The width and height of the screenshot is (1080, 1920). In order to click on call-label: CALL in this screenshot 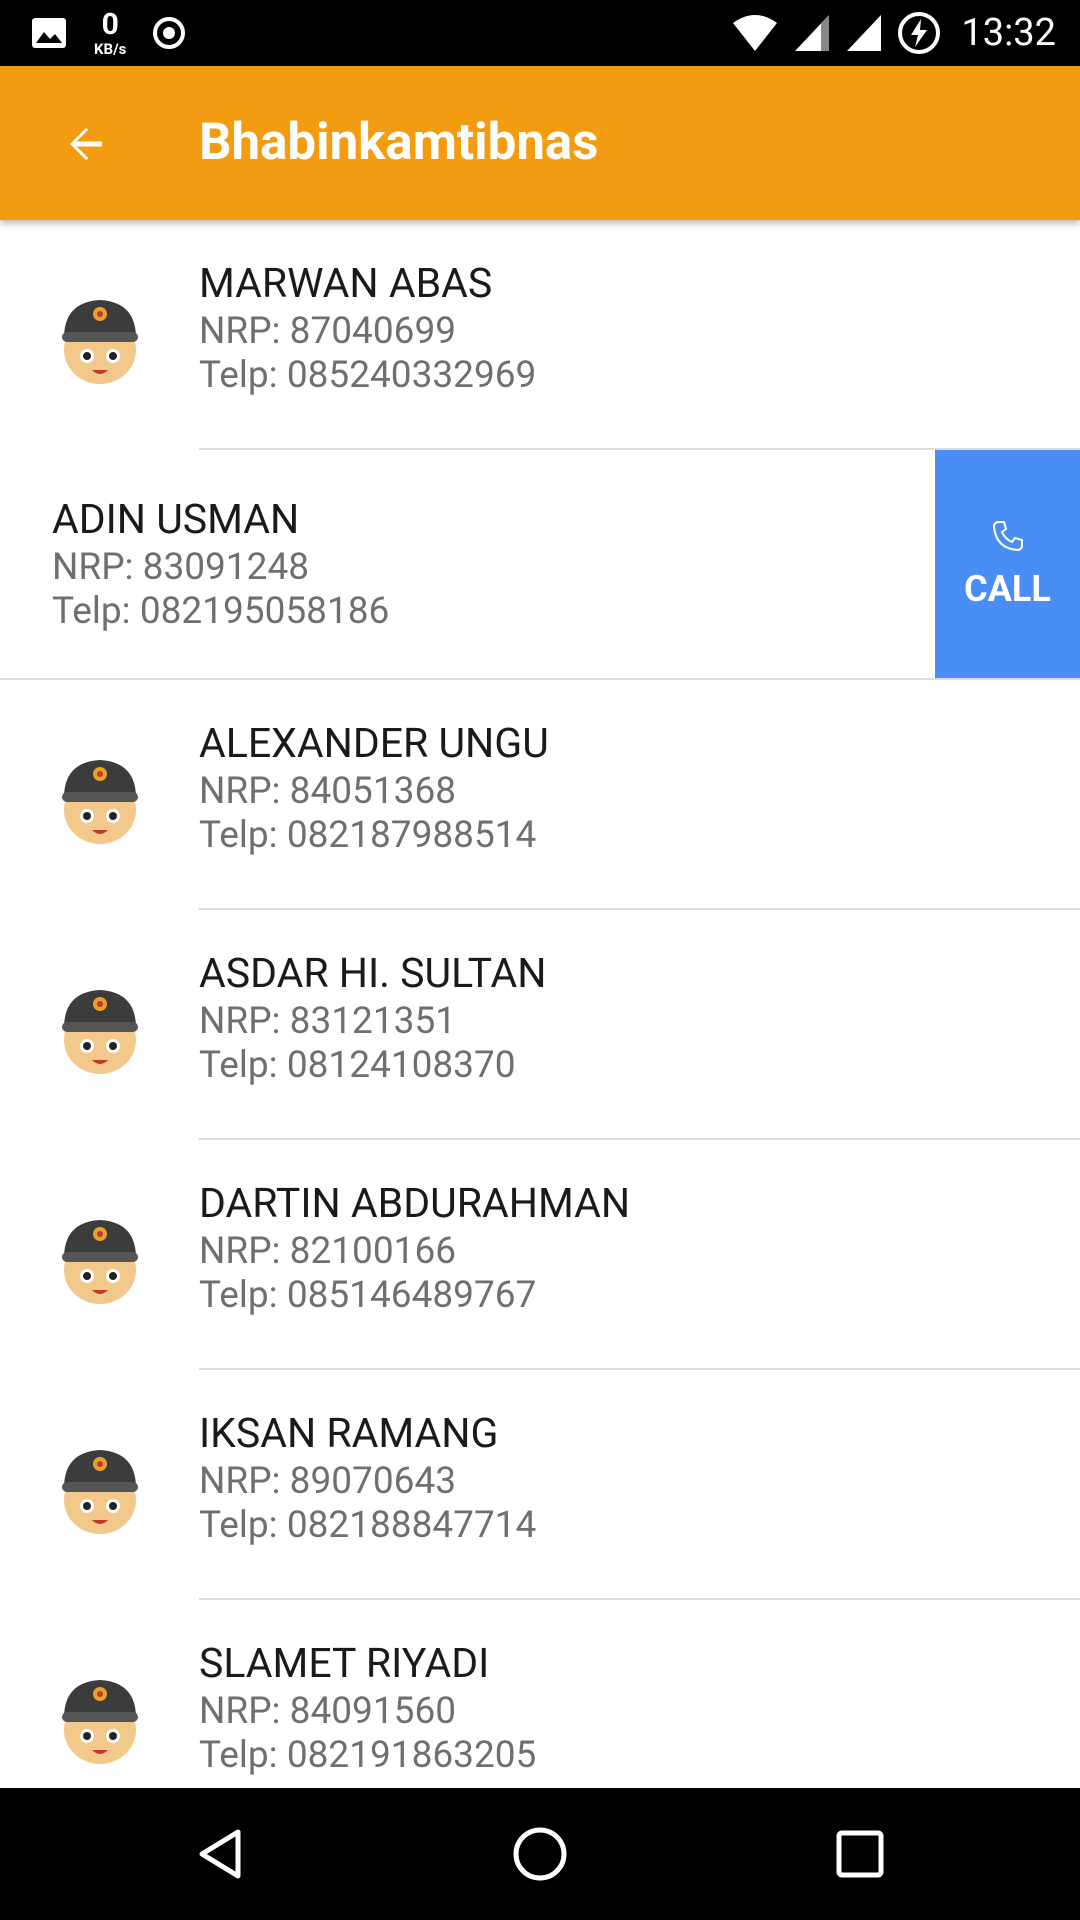, I will do `click(1007, 589)`.